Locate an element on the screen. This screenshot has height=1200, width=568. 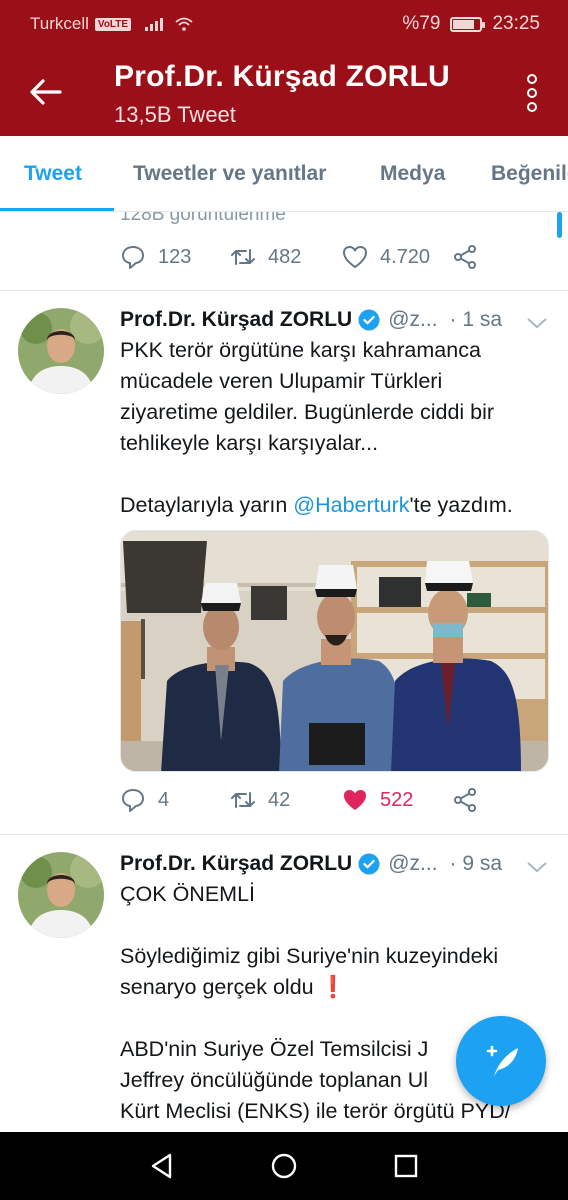
nav-back-icon is located at coordinates (162, 1166).